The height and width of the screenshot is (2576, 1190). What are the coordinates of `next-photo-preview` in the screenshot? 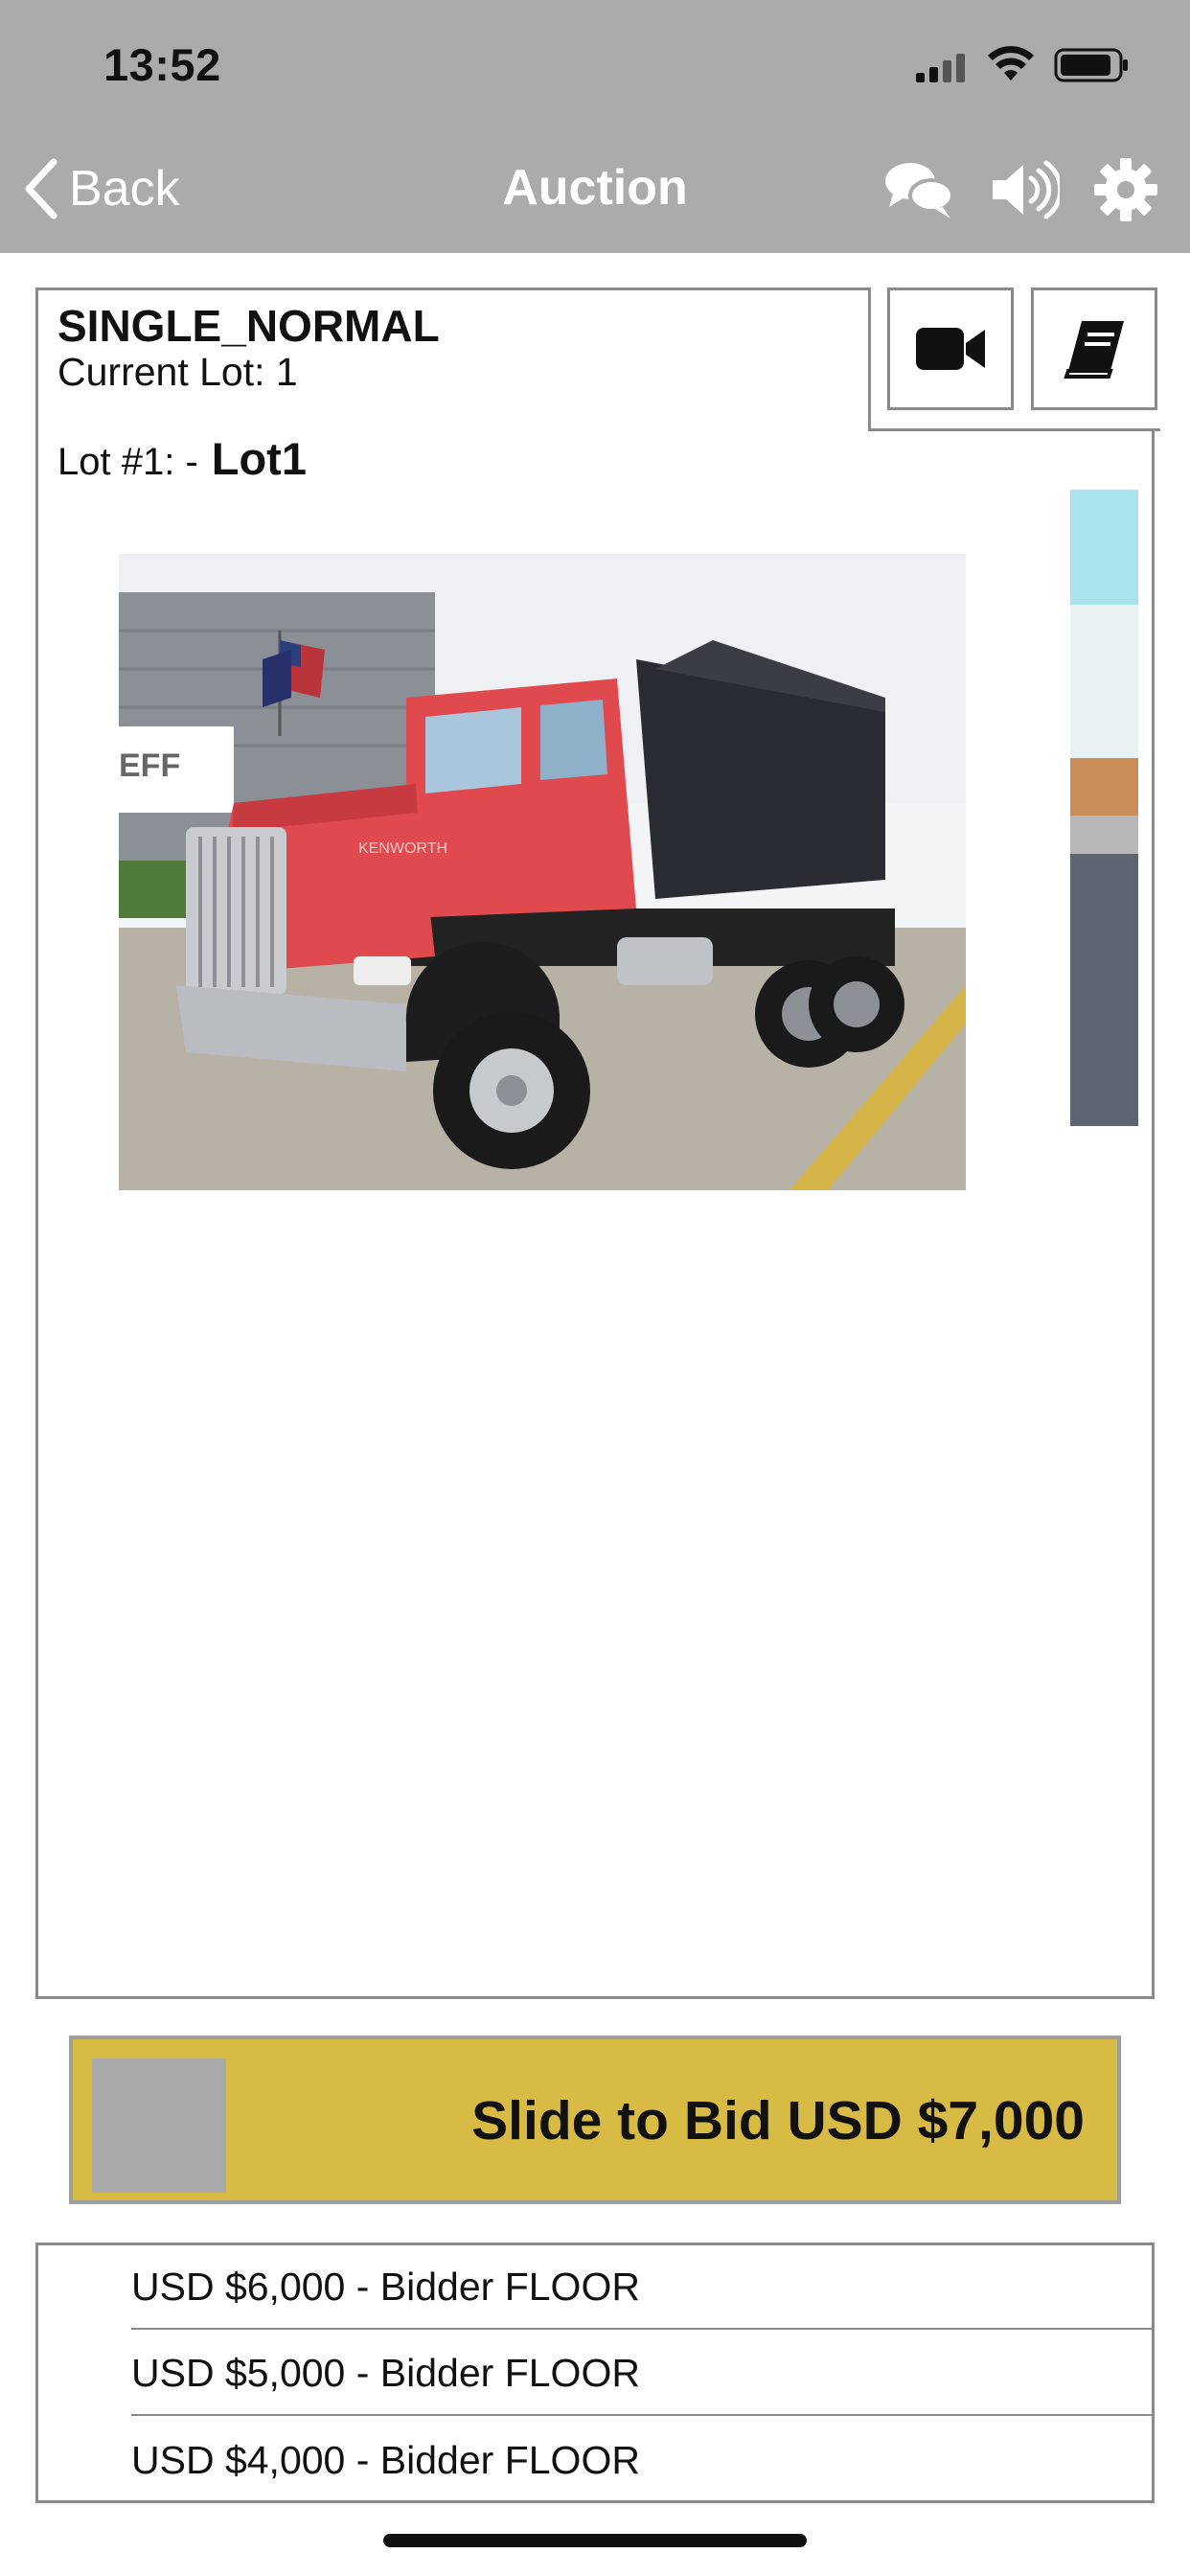 It's located at (1104, 808).